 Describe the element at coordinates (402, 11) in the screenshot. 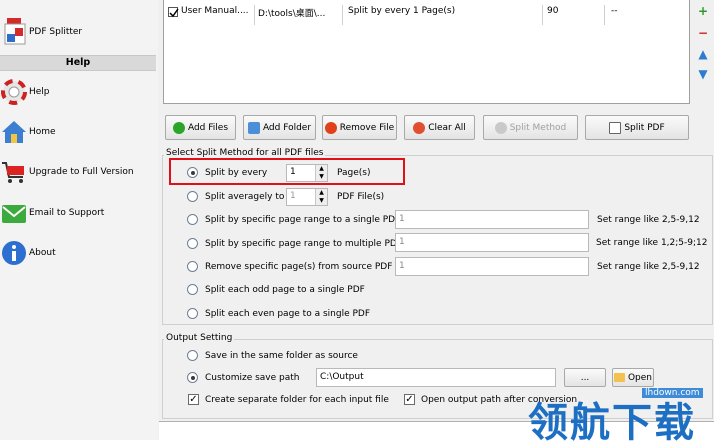

I see `split-method-cell: Split by every 1 Page(s)` at that location.